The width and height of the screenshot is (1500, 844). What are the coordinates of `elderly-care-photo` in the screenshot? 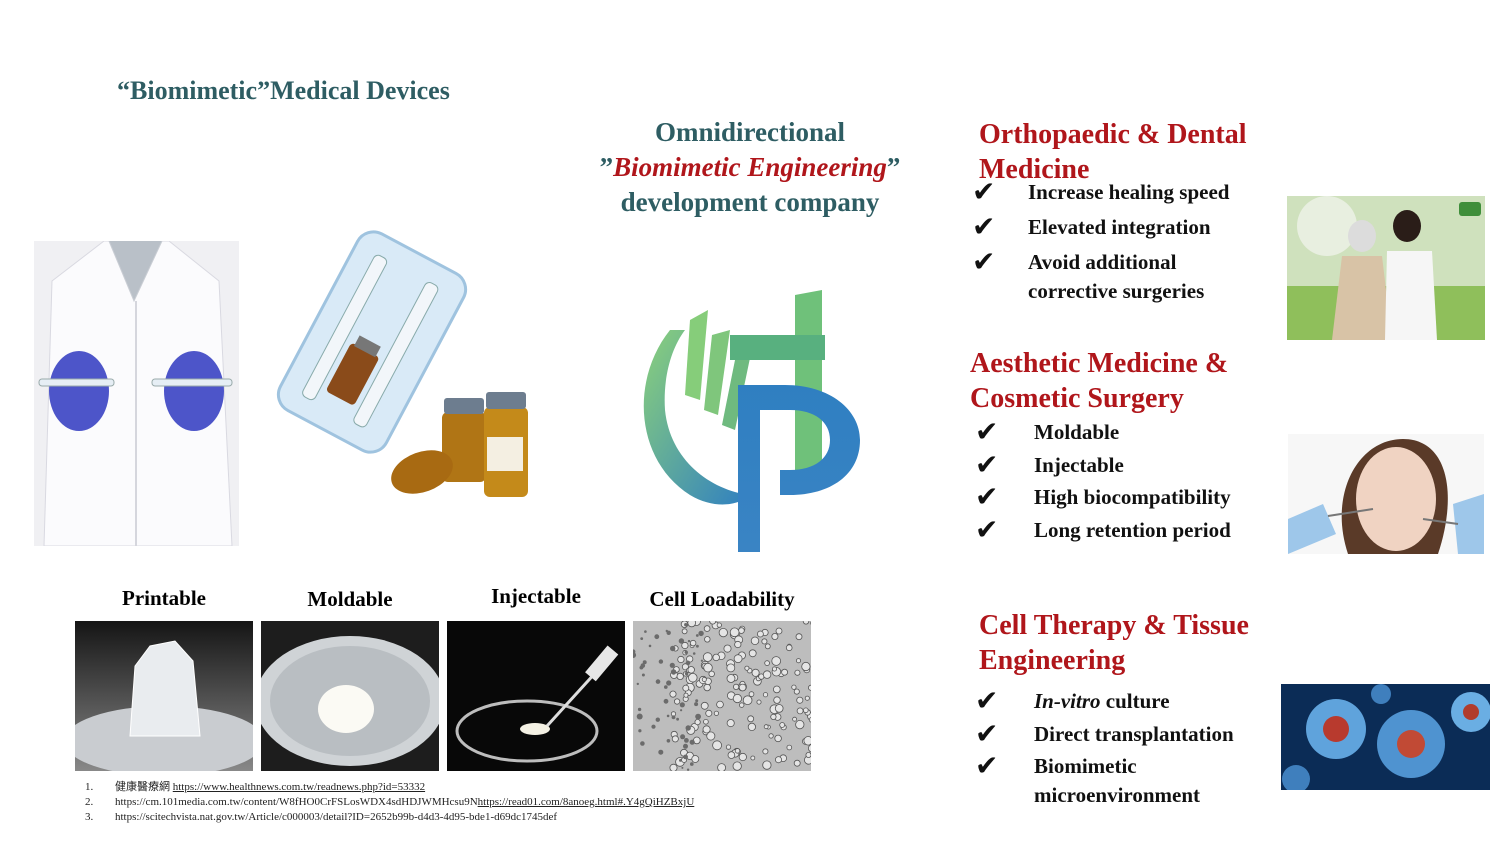 It's located at (1386, 268).